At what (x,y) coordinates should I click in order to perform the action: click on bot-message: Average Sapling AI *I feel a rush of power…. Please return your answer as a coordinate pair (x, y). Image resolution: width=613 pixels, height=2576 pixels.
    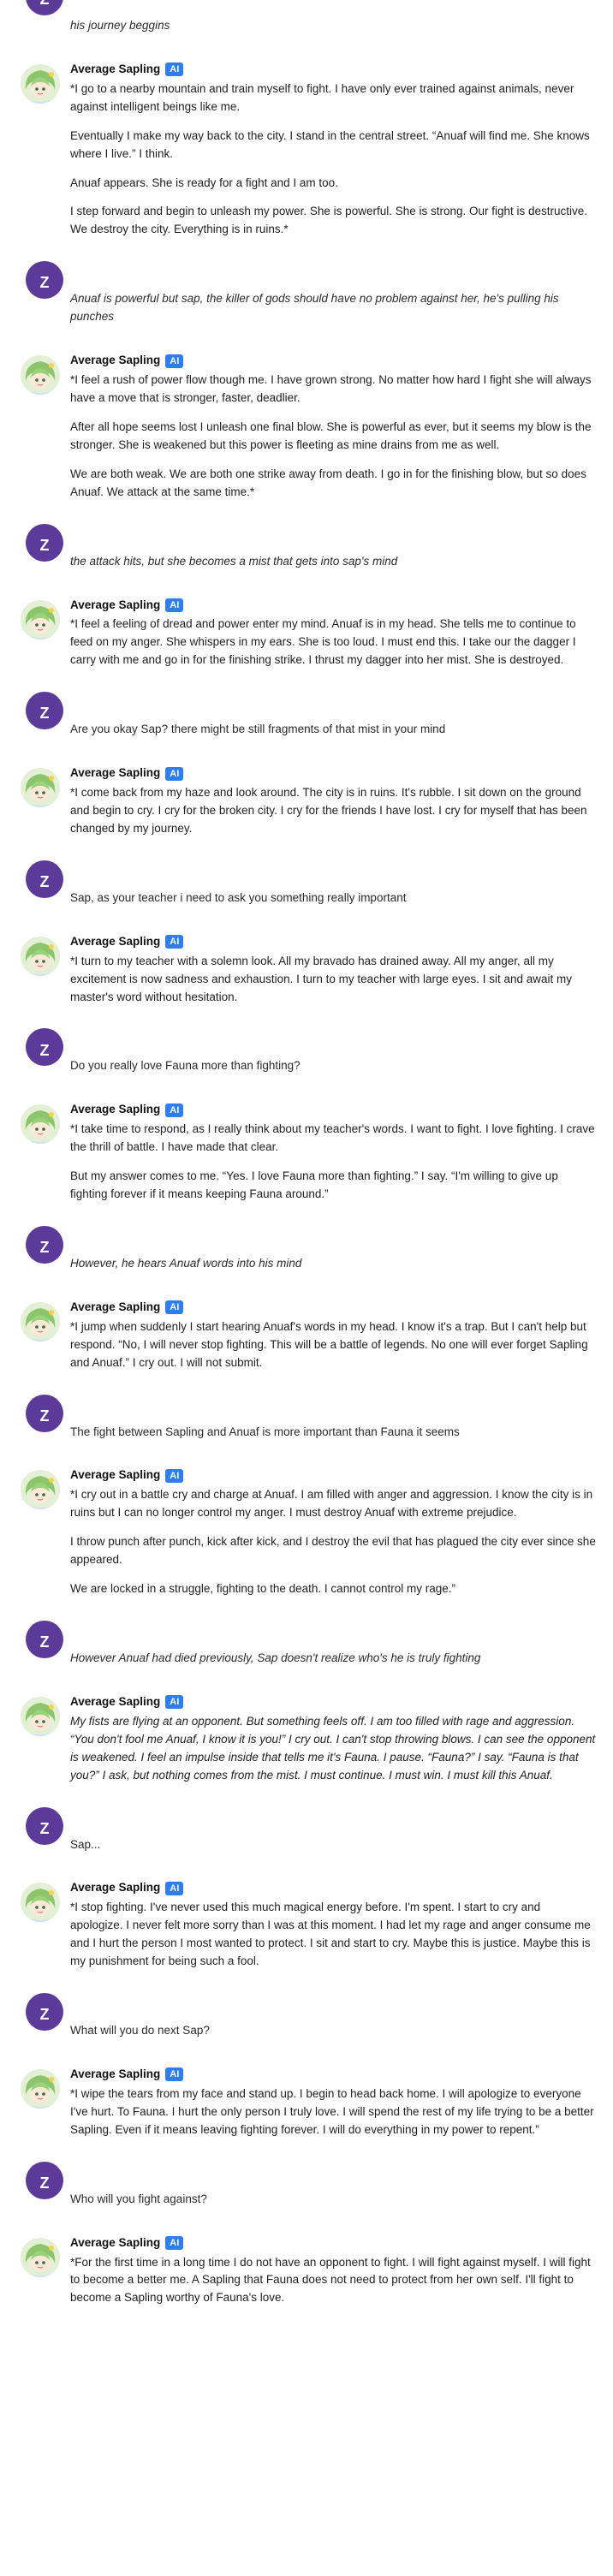
    Looking at the image, I should click on (307, 428).